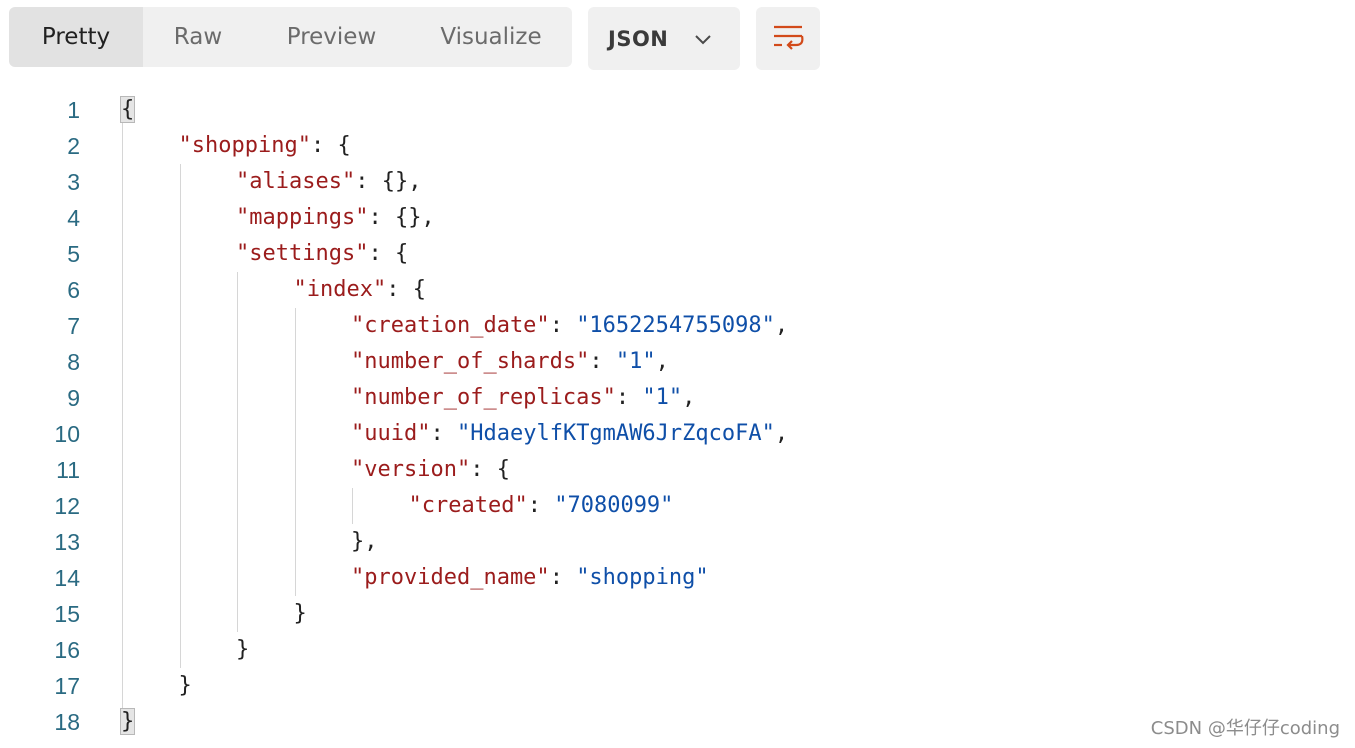 The height and width of the screenshot is (748, 1355). What do you see at coordinates (73, 110) in the screenshot?
I see `line-number: 1` at bounding box center [73, 110].